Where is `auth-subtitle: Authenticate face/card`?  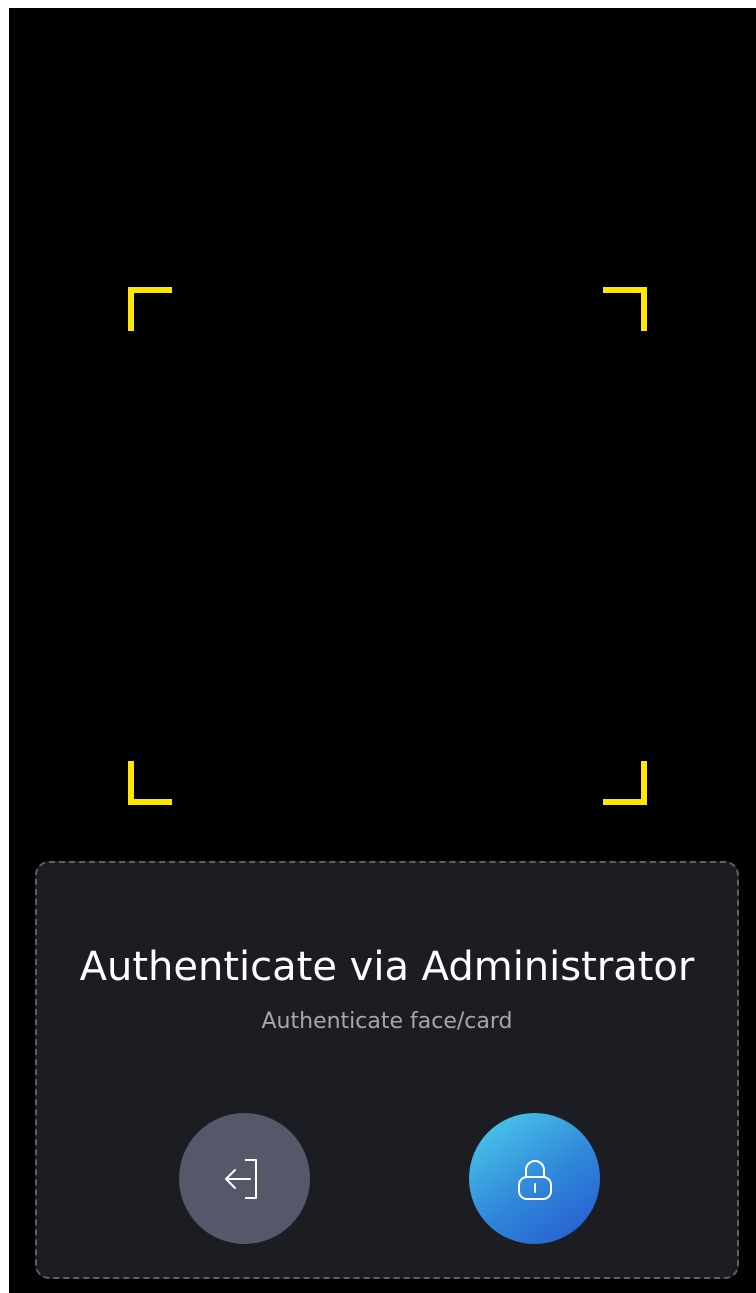
auth-subtitle: Authenticate face/card is located at coordinates (387, 1021).